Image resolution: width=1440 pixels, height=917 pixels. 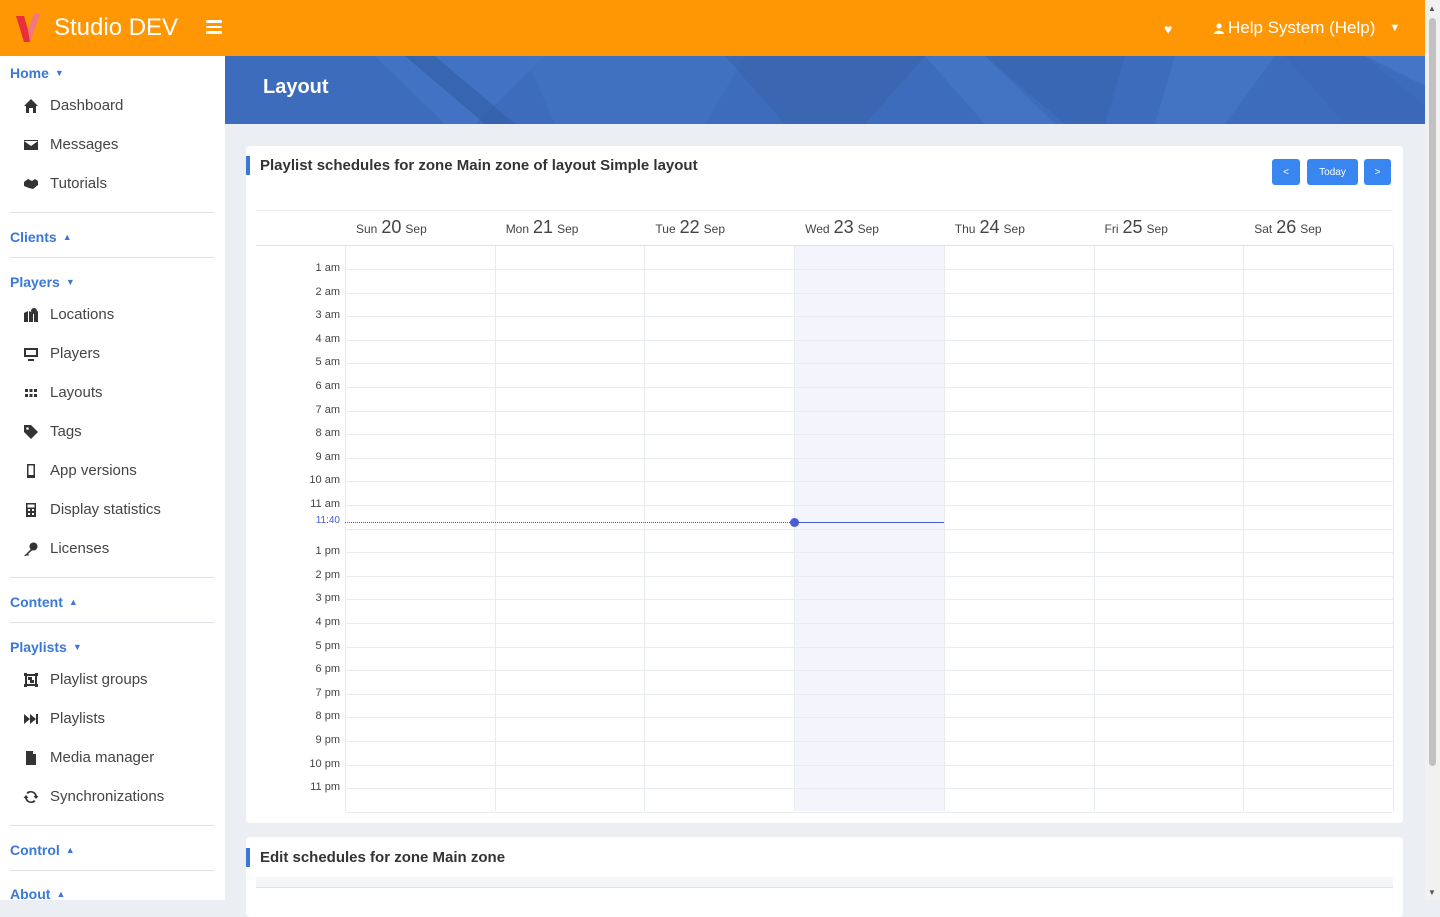 I want to click on next-week-button: >, so click(x=1377, y=172).